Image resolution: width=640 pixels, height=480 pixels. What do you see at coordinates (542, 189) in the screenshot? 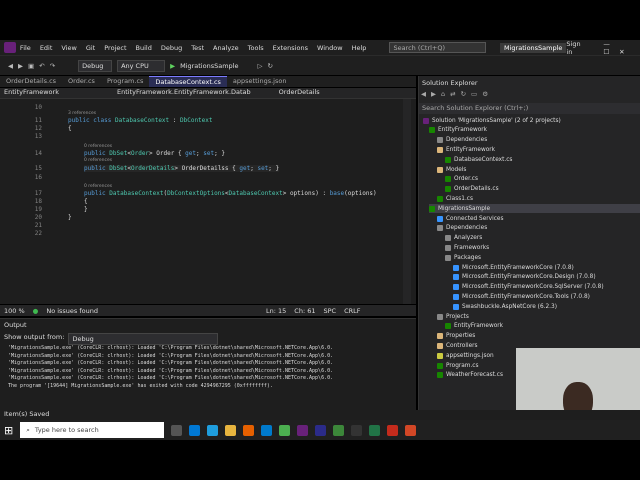
I see `tree-item: OrderDetails.cs` at bounding box center [542, 189].